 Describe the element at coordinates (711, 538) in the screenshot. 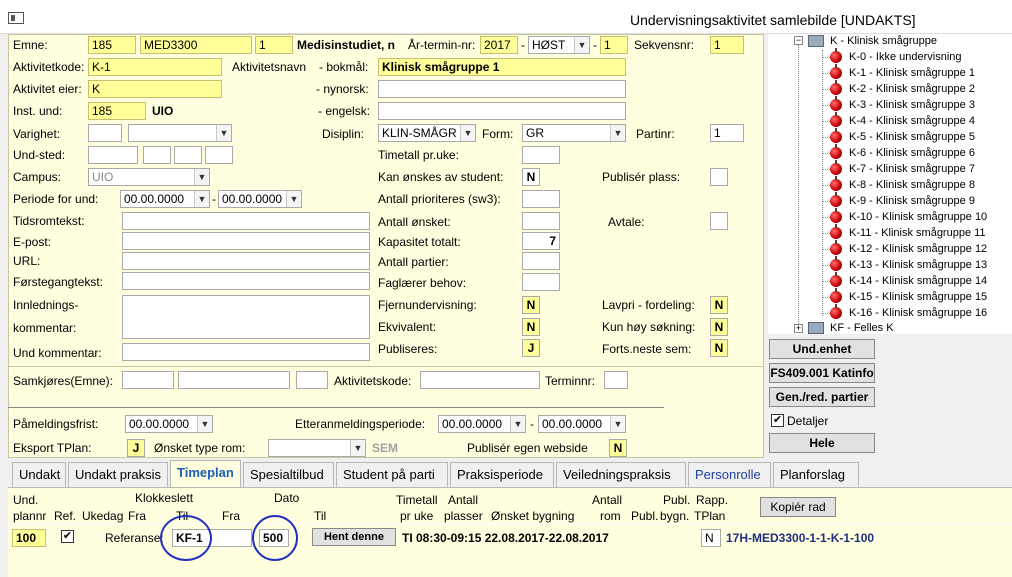

I see `rapp-field: N` at that location.